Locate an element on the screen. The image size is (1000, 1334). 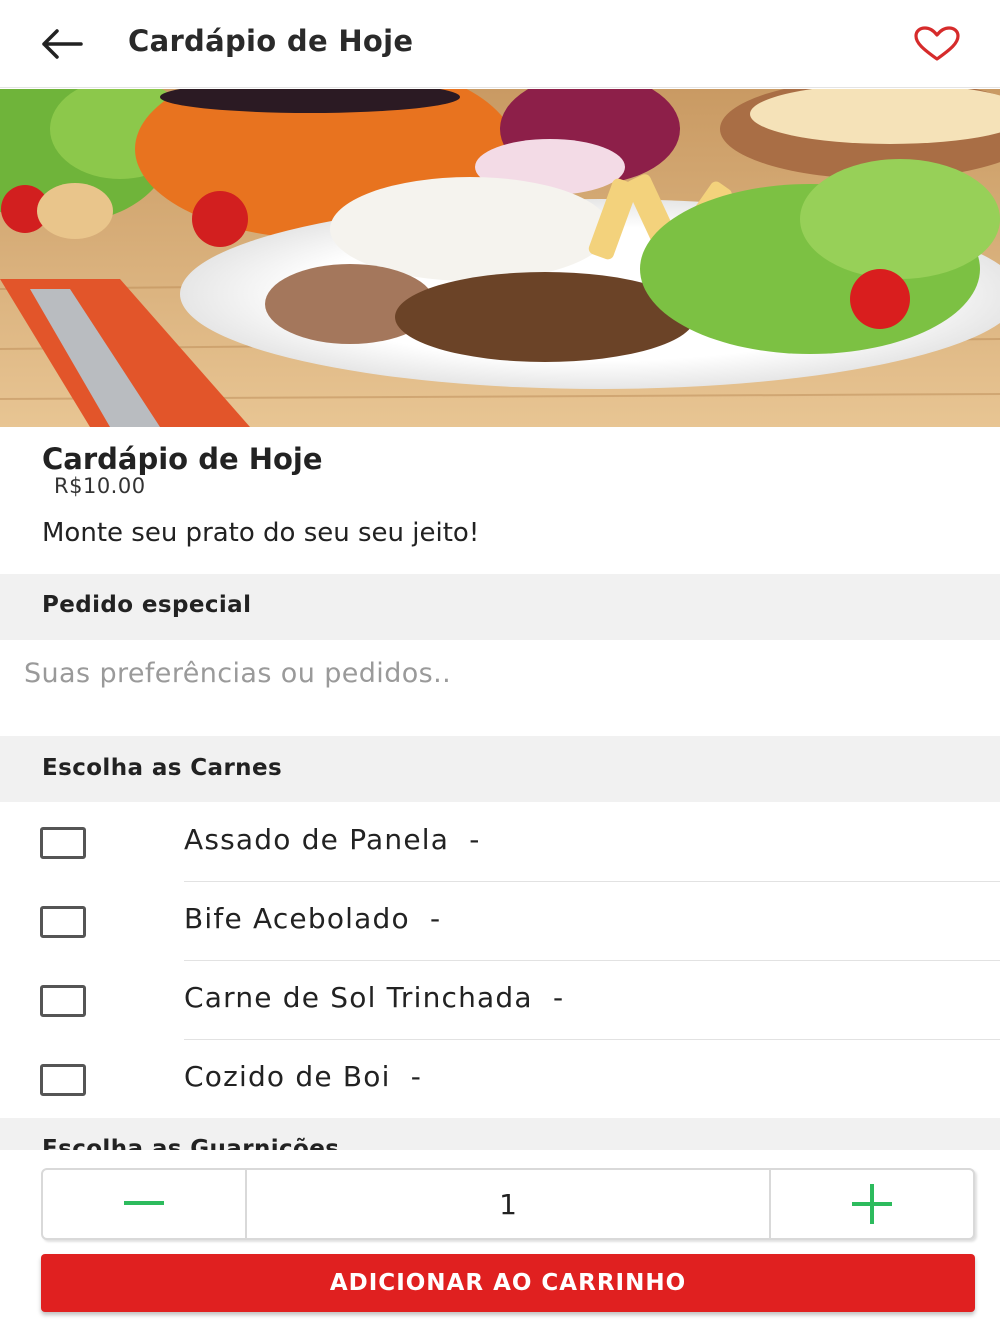
plus-icon is located at coordinates (872, 1204).